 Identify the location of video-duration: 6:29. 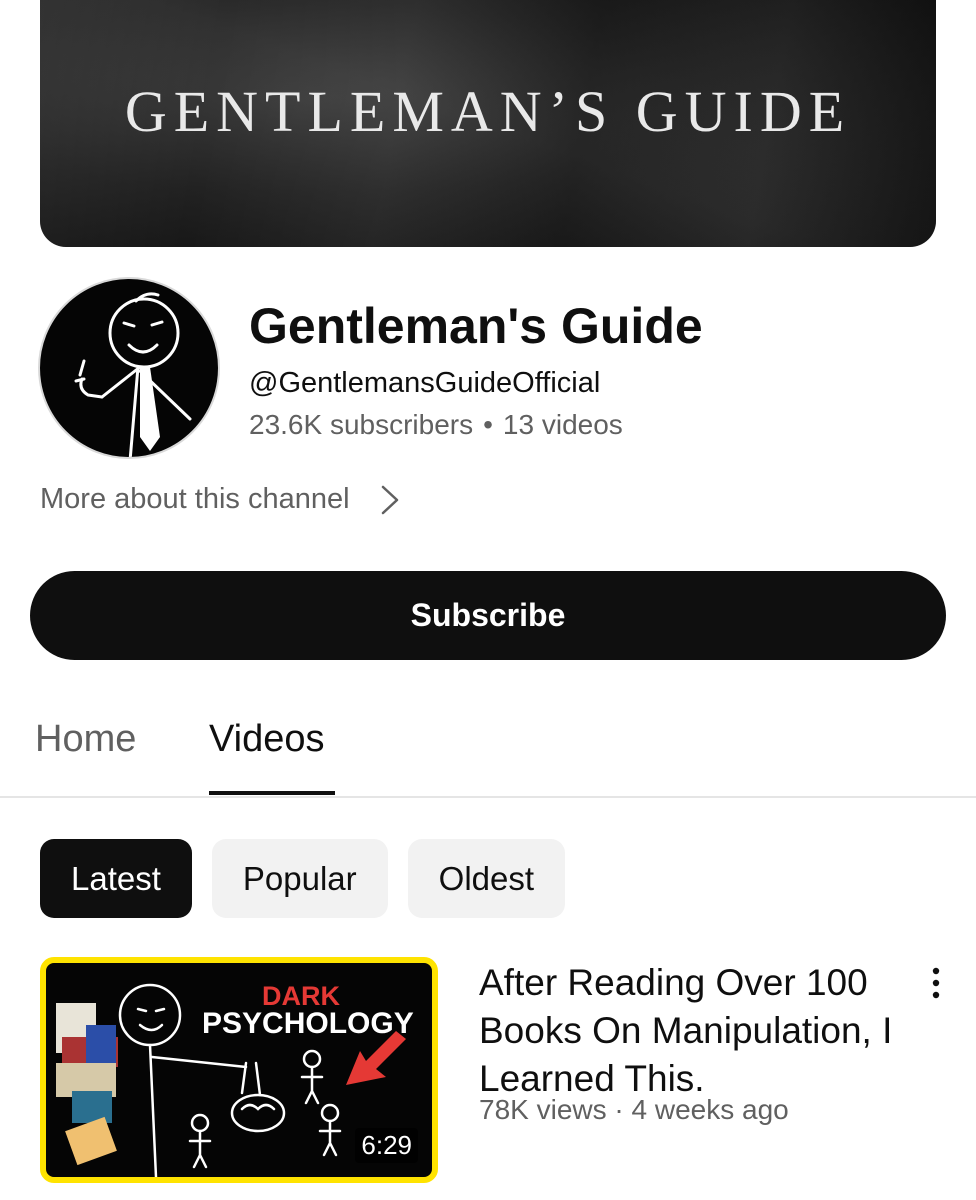
(386, 1145).